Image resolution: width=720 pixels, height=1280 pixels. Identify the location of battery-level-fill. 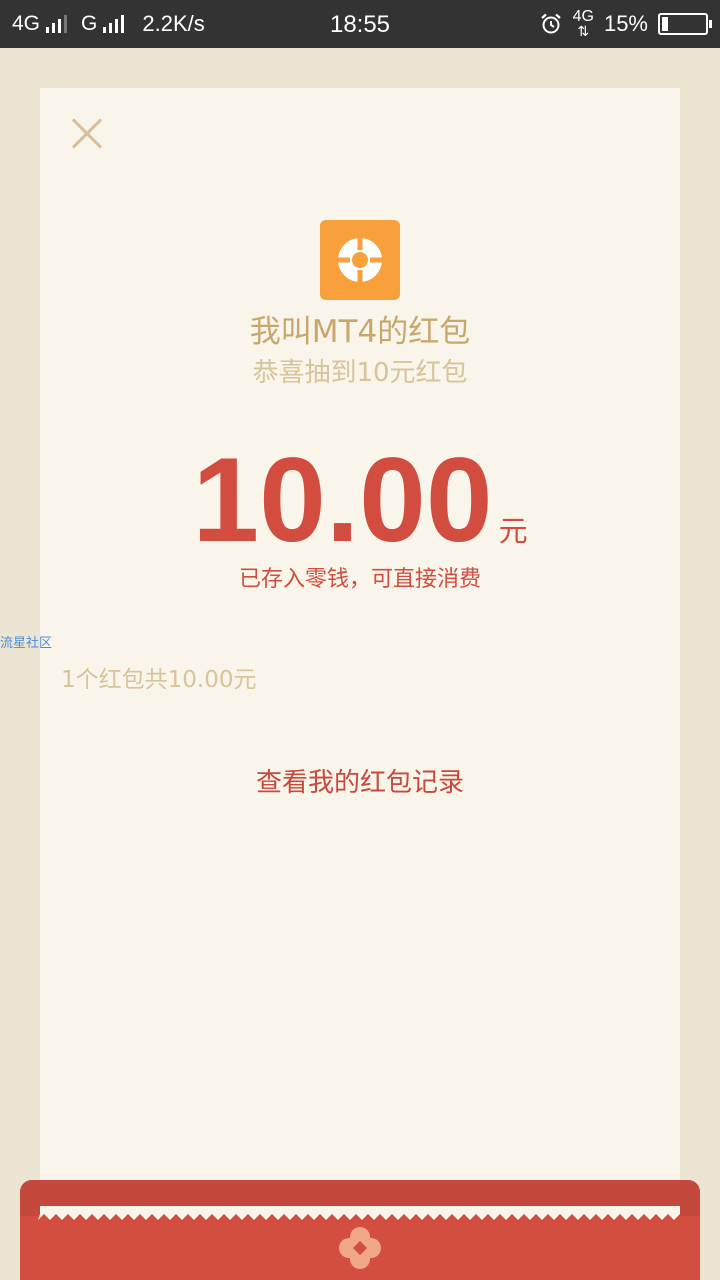
(665, 24).